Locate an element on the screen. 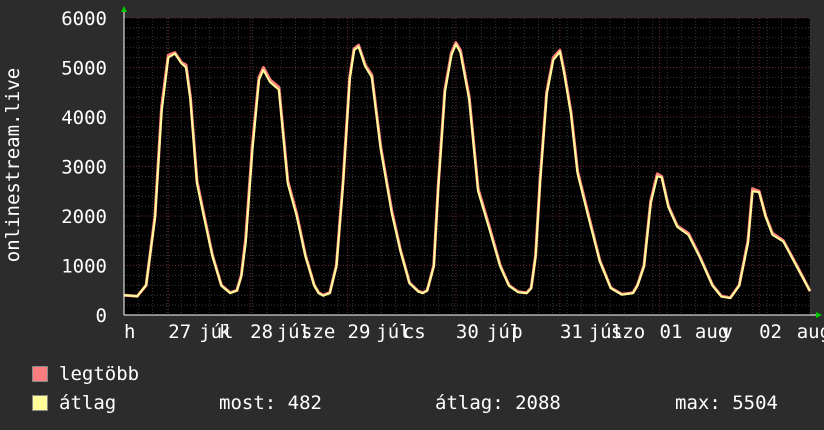 The width and height of the screenshot is (824, 430). x-tick-label: cs is located at coordinates (414, 332).